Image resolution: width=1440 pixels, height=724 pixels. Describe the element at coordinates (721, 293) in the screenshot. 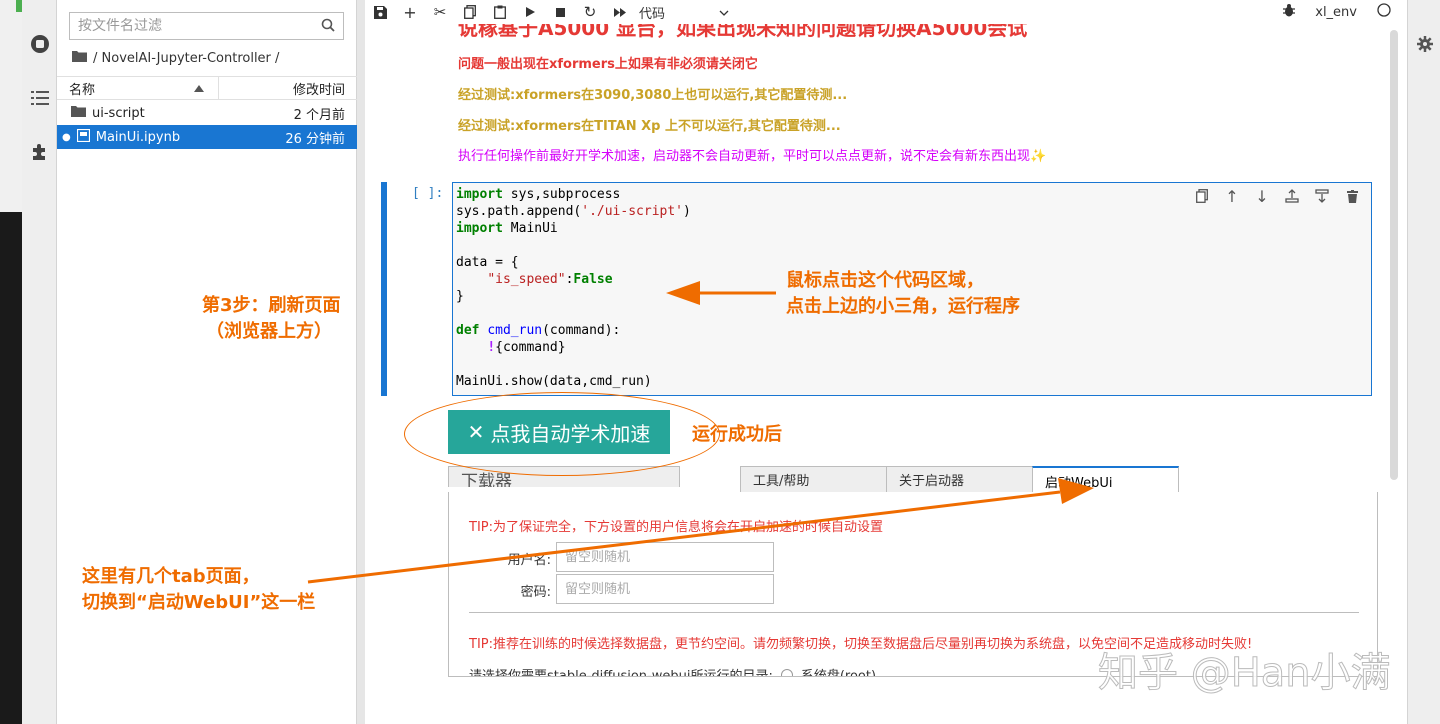

I see `arrow-to-code` at that location.